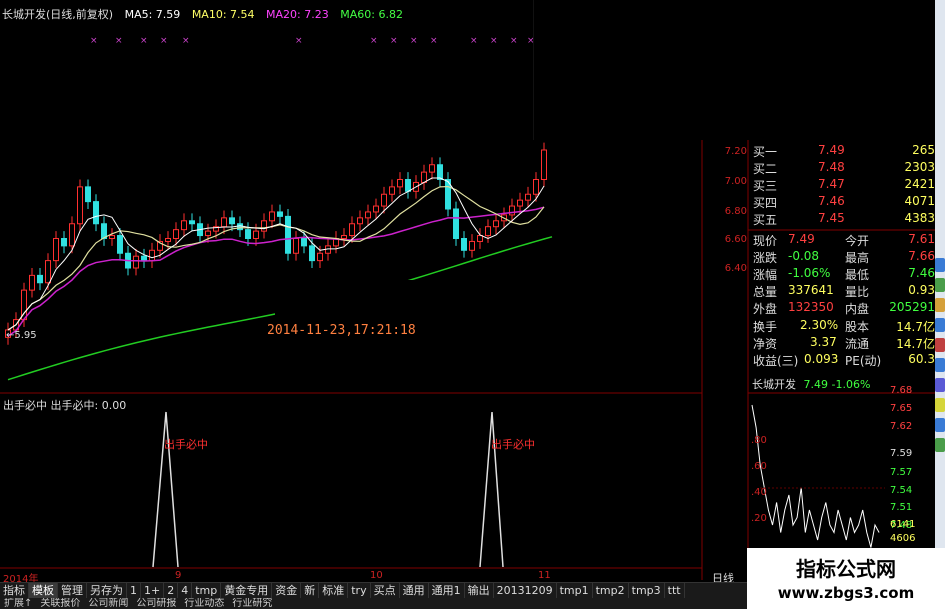  I want to click on bid-row: 买三 7.47 2421, so click(842, 185).